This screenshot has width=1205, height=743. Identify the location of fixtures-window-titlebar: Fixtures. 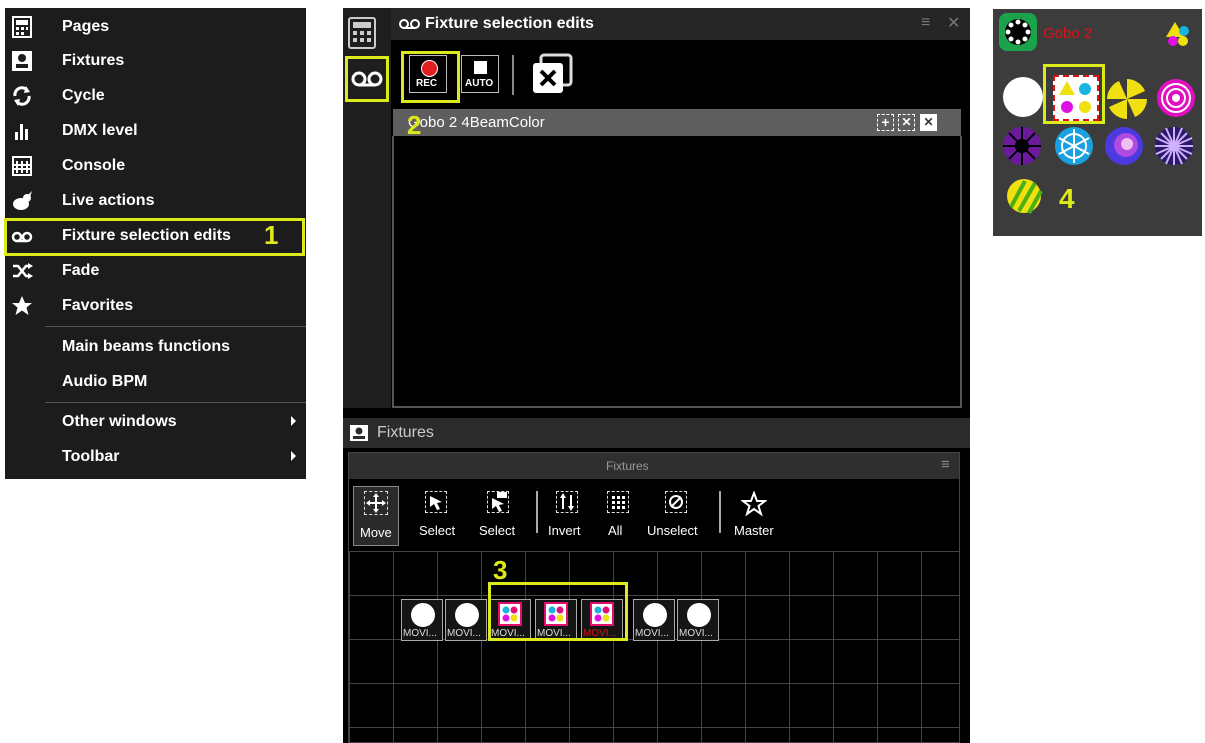
(656, 433).